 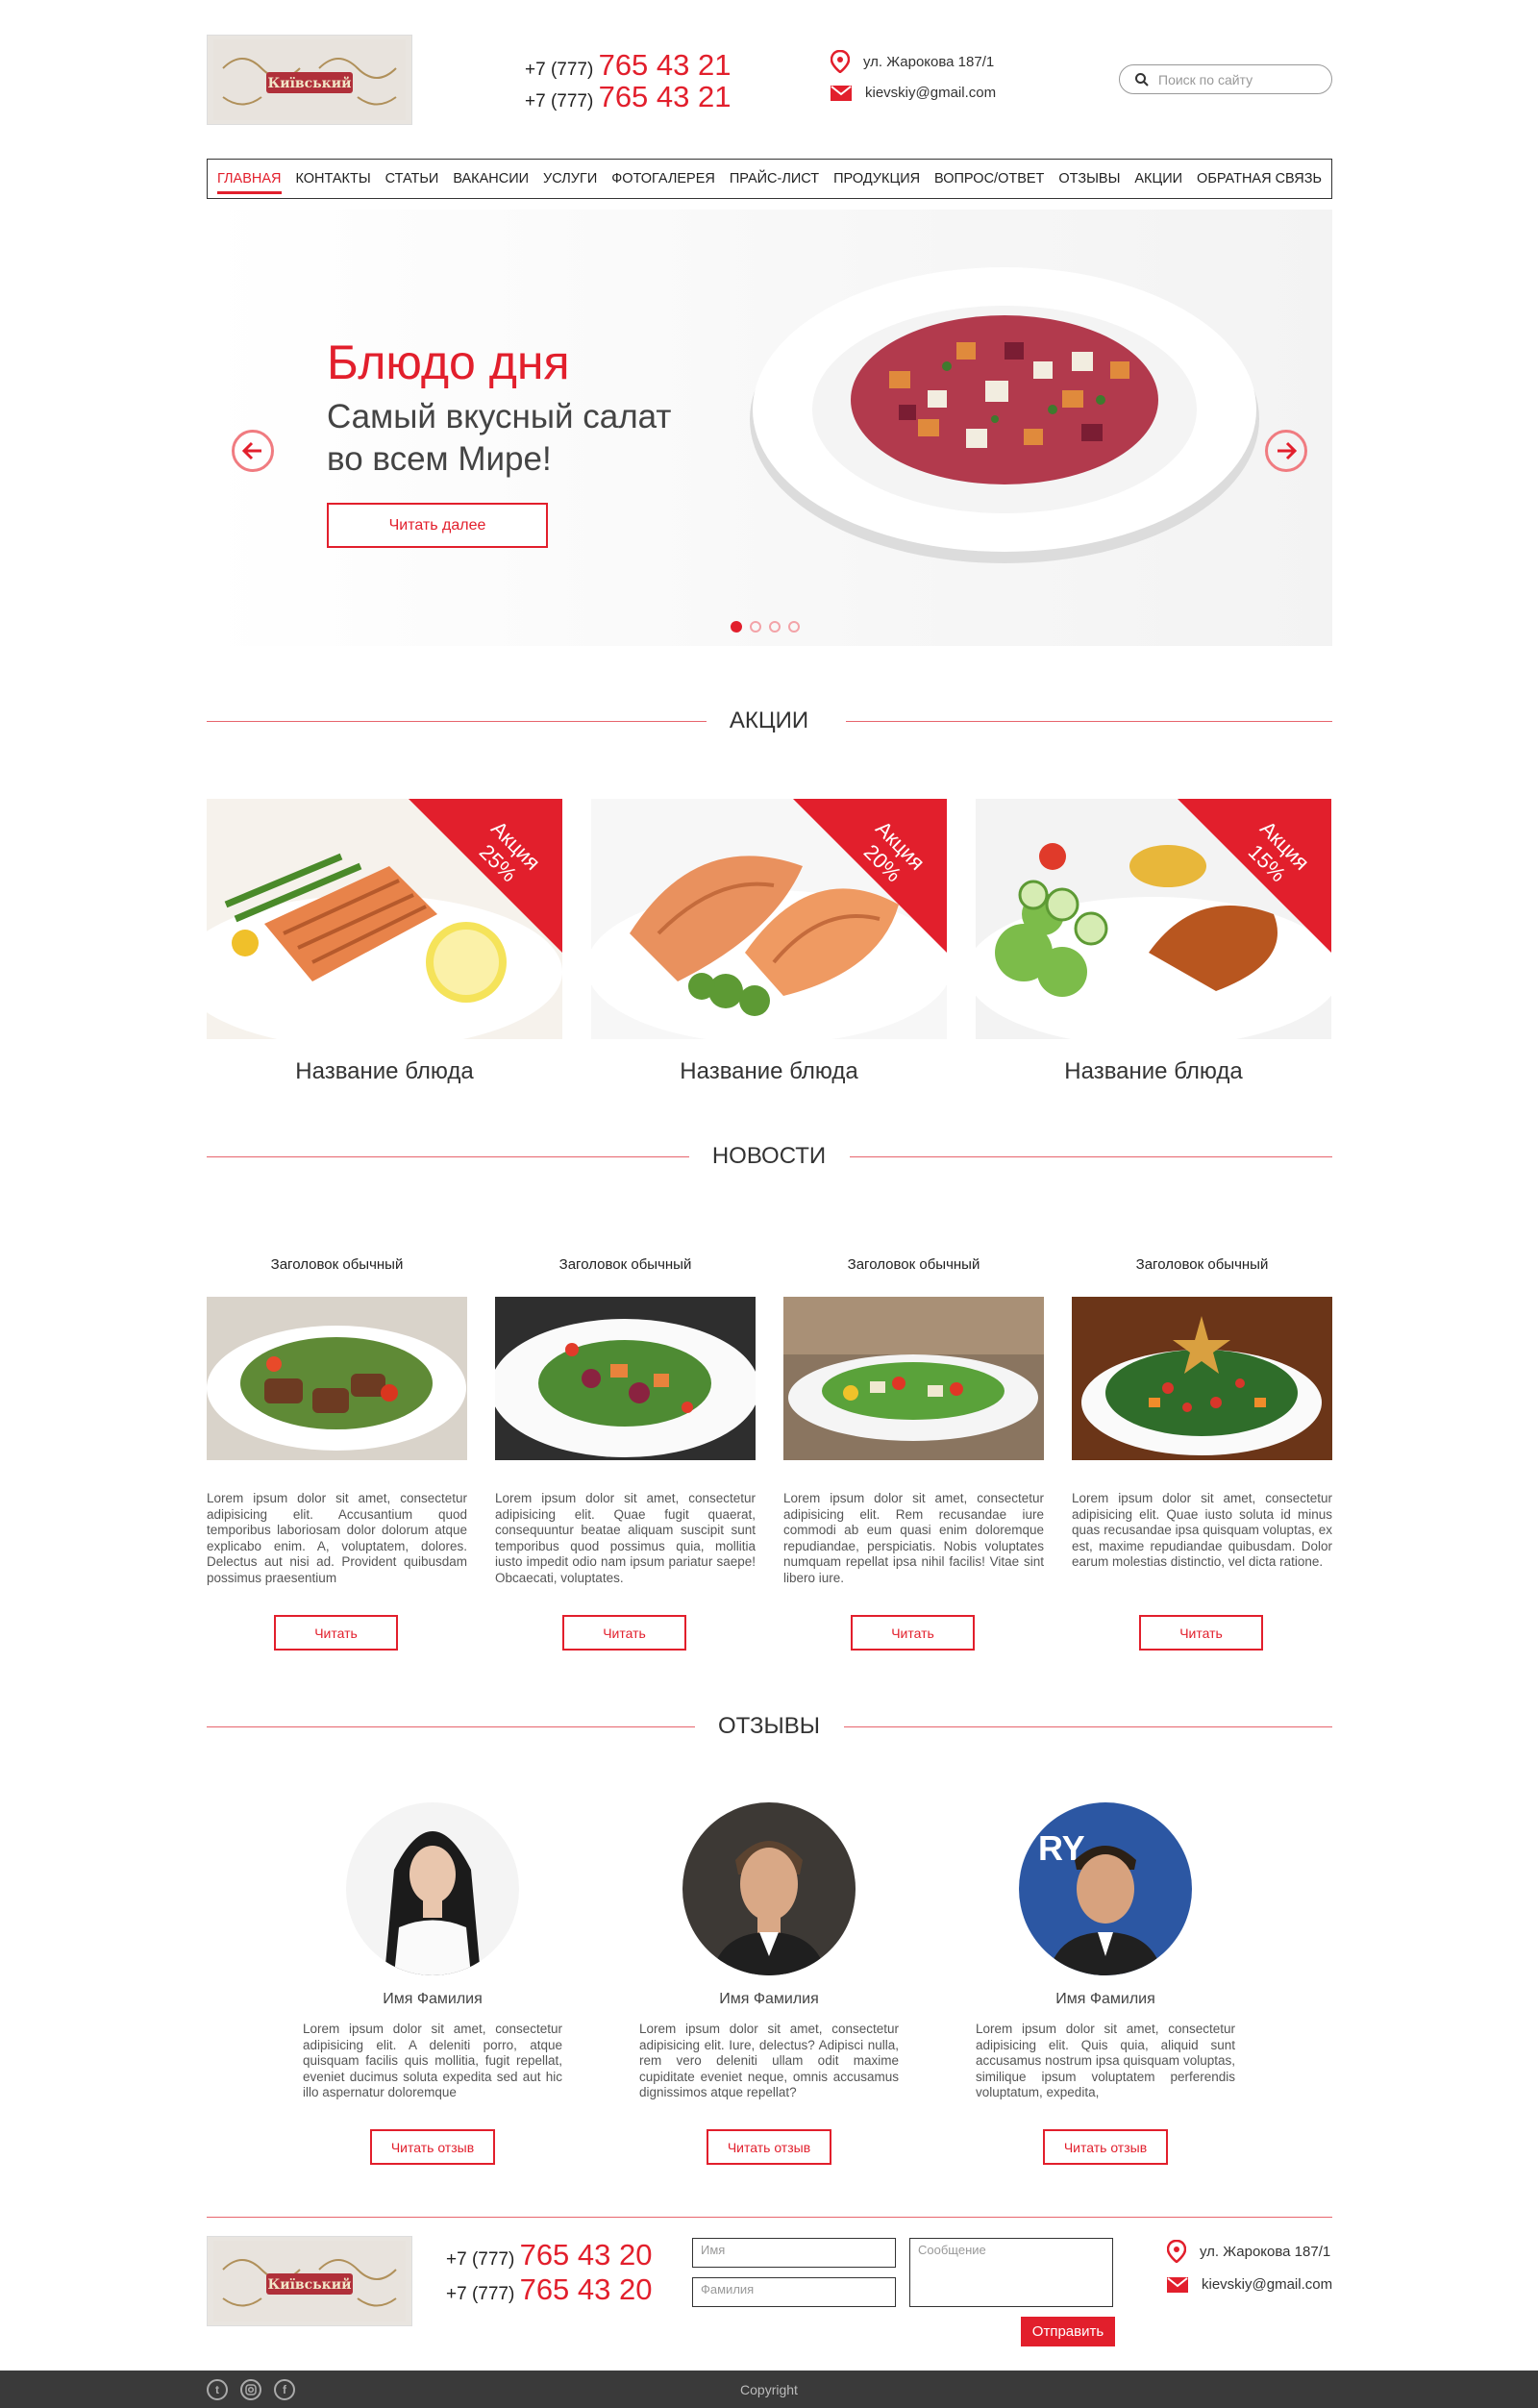 What do you see at coordinates (989, 178) in the screenshot?
I see `nav-item-faq: Вопрос/ответ` at bounding box center [989, 178].